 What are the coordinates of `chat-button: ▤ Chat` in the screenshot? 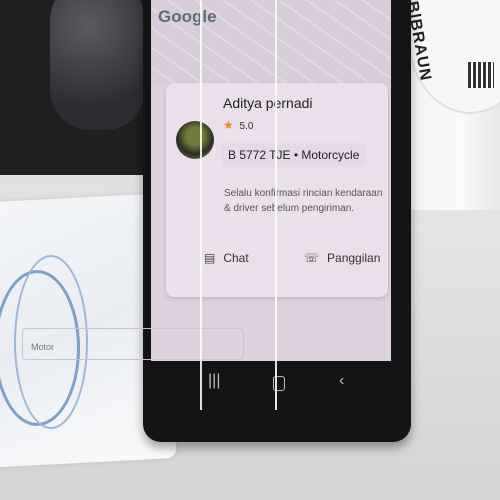 It's located at (226, 258).